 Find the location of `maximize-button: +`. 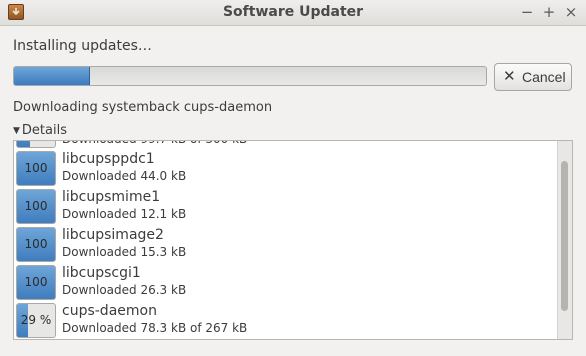

maximize-button: + is located at coordinates (549, 12).